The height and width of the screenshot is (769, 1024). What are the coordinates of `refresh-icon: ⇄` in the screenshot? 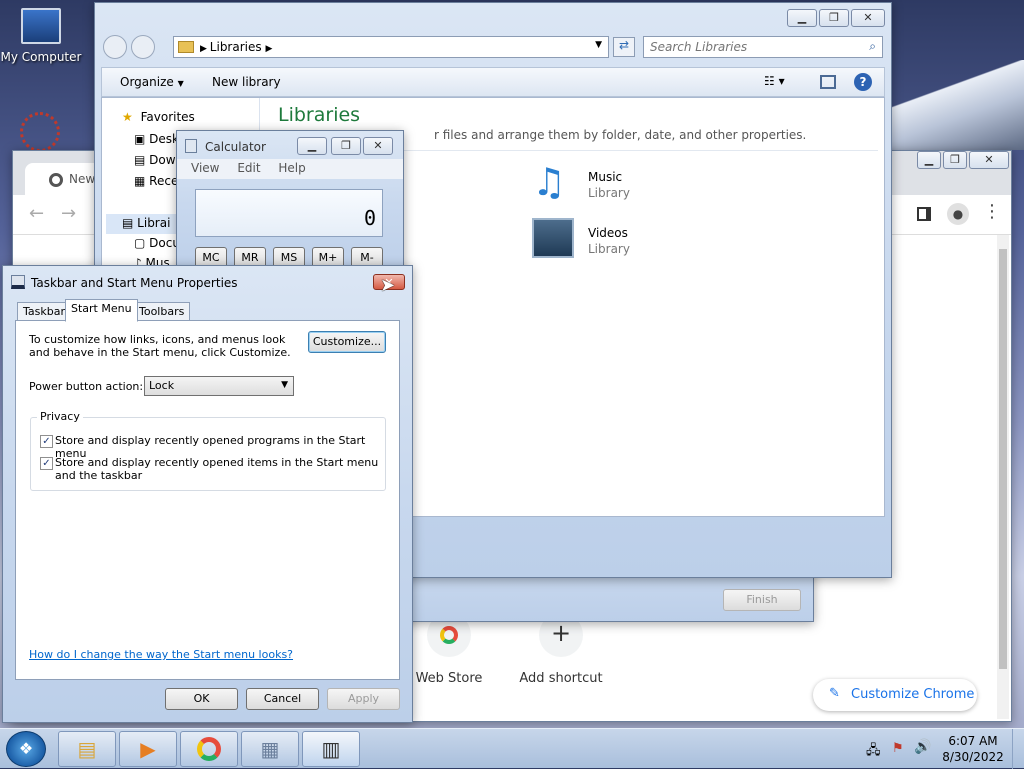 It's located at (624, 47).